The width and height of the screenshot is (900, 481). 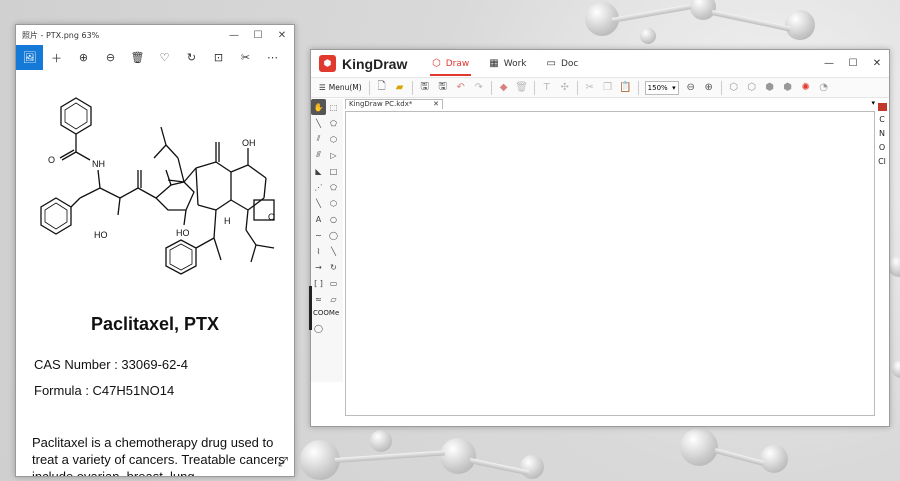 I want to click on close-icon: ✕, so click(x=436, y=104).